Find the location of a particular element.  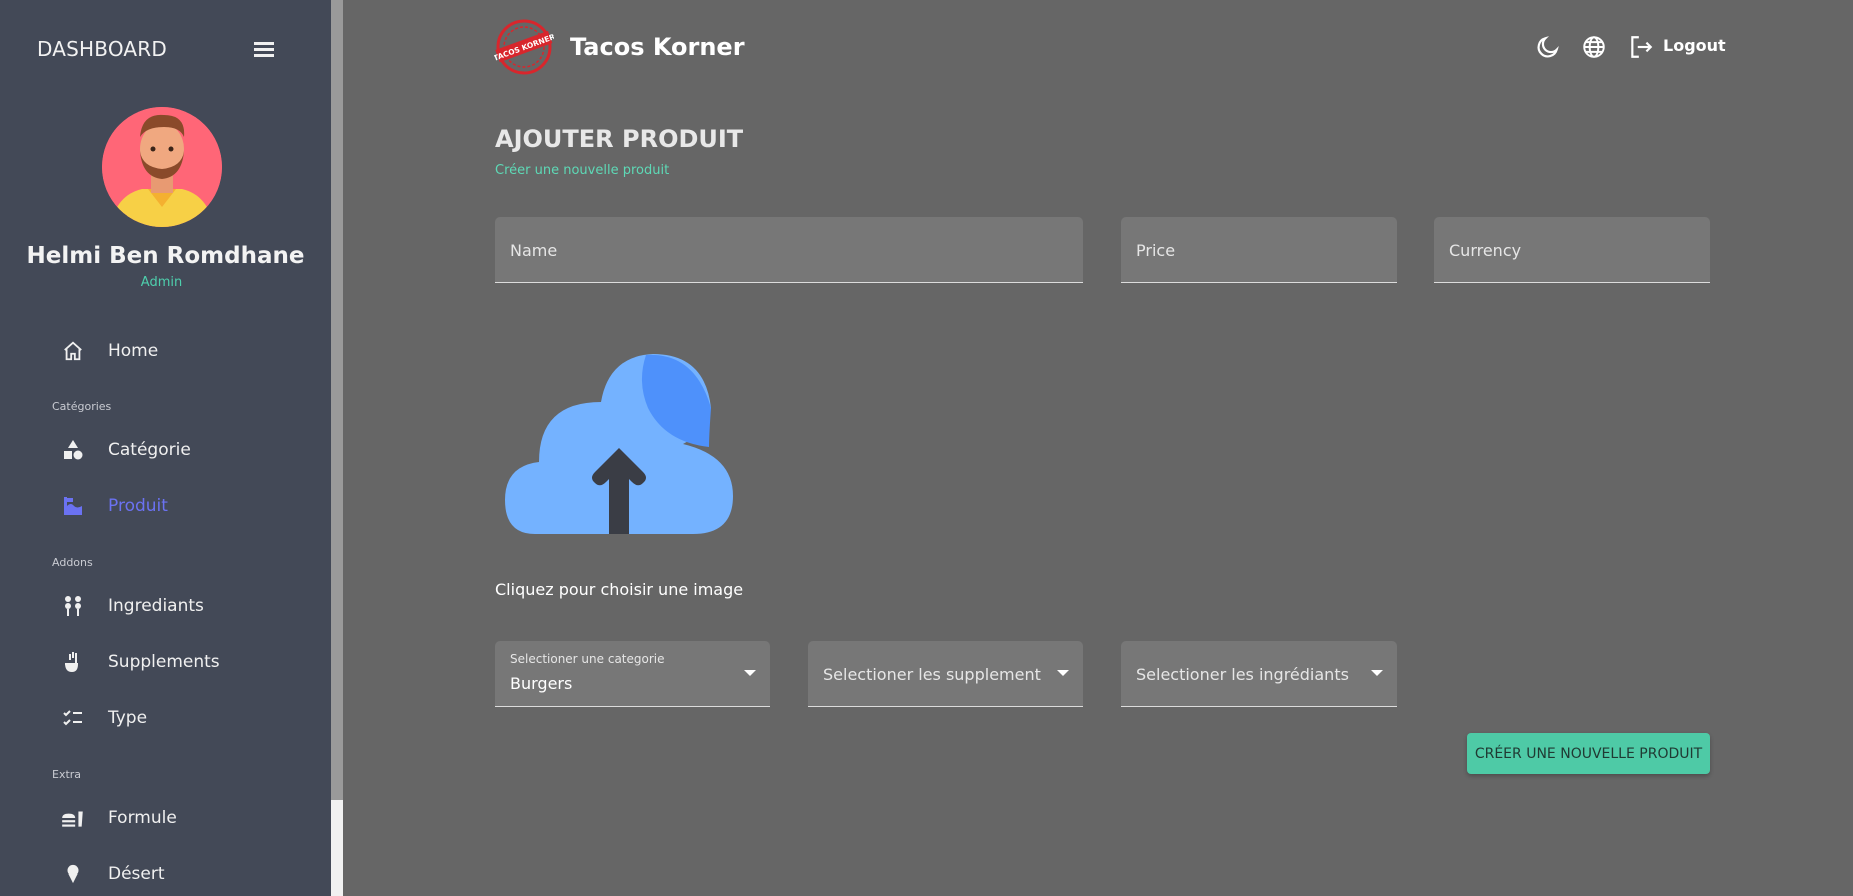

category-select: Selectioner une categorie Burgers is located at coordinates (632, 674).